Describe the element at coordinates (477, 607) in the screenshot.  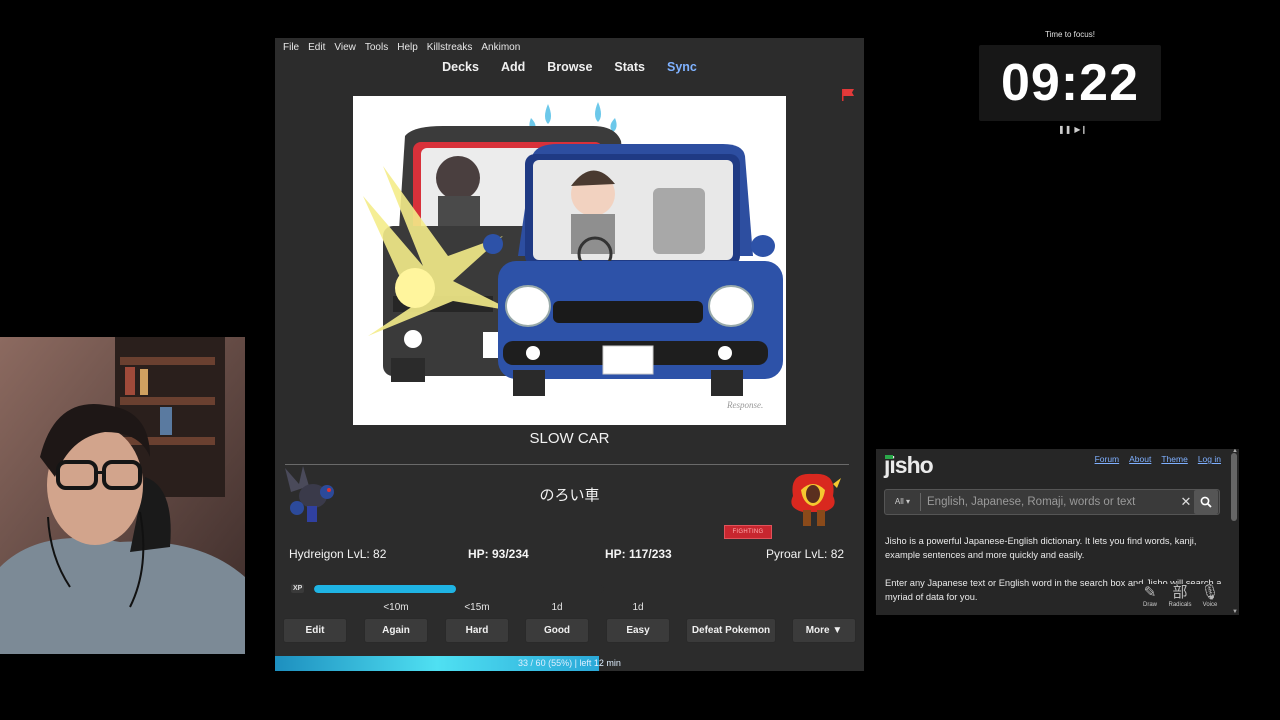
I see `hard-interval: <15m` at that location.